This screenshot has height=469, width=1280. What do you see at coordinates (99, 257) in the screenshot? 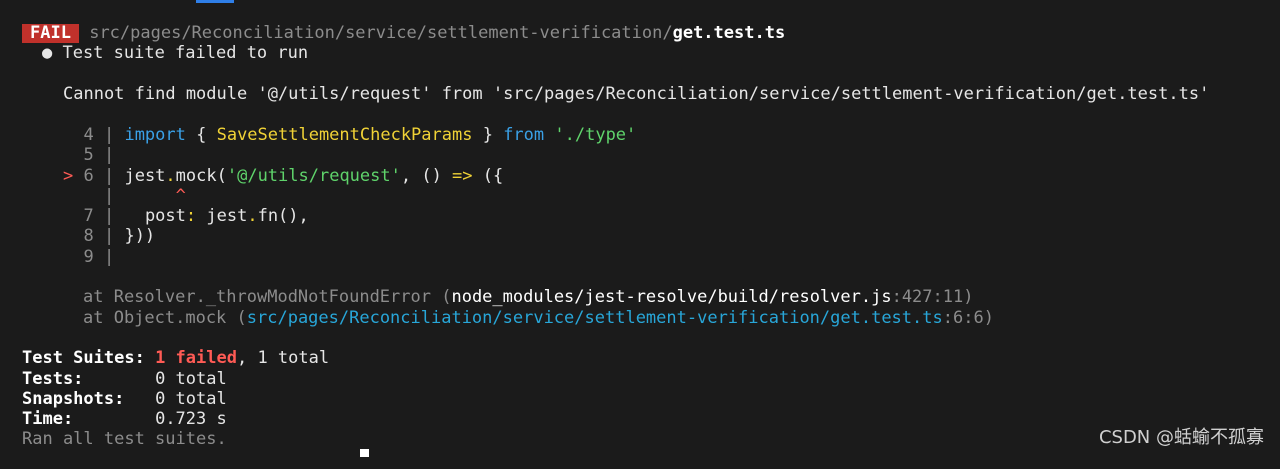
I see `code-line-9: 9 |` at bounding box center [99, 257].